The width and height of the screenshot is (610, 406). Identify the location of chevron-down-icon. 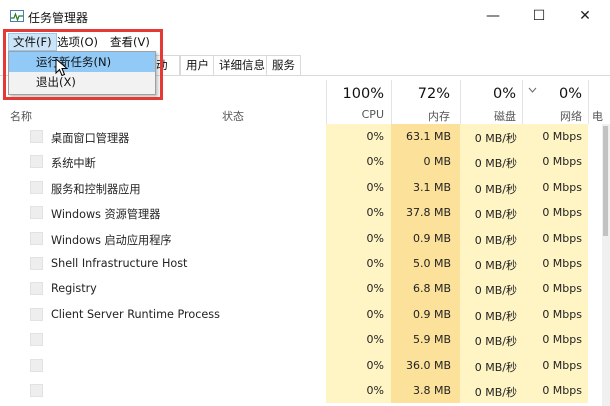
(532, 91).